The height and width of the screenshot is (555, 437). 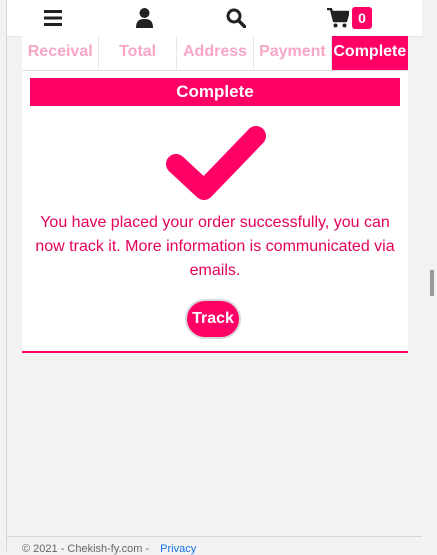 I want to click on privacy-link: Privacy, so click(x=178, y=549).